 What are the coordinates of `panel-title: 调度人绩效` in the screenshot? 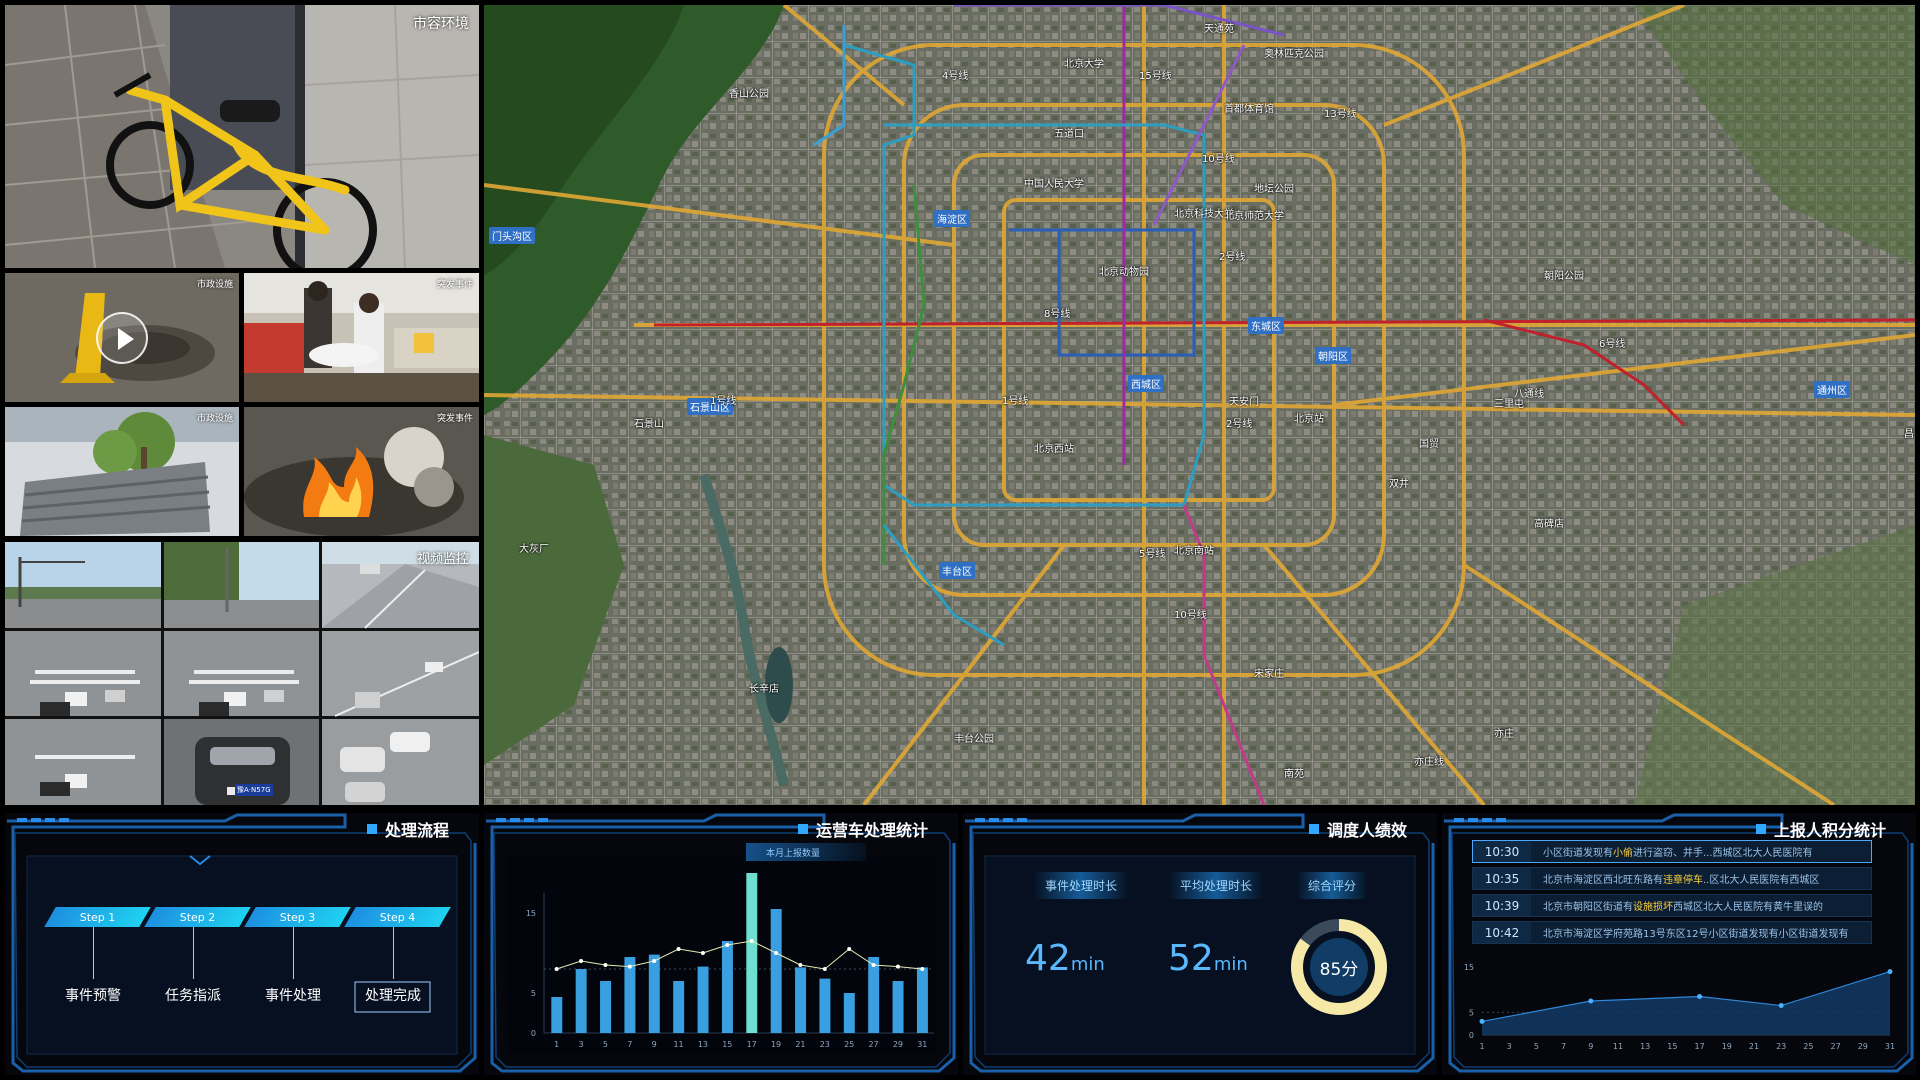 It's located at (1357, 829).